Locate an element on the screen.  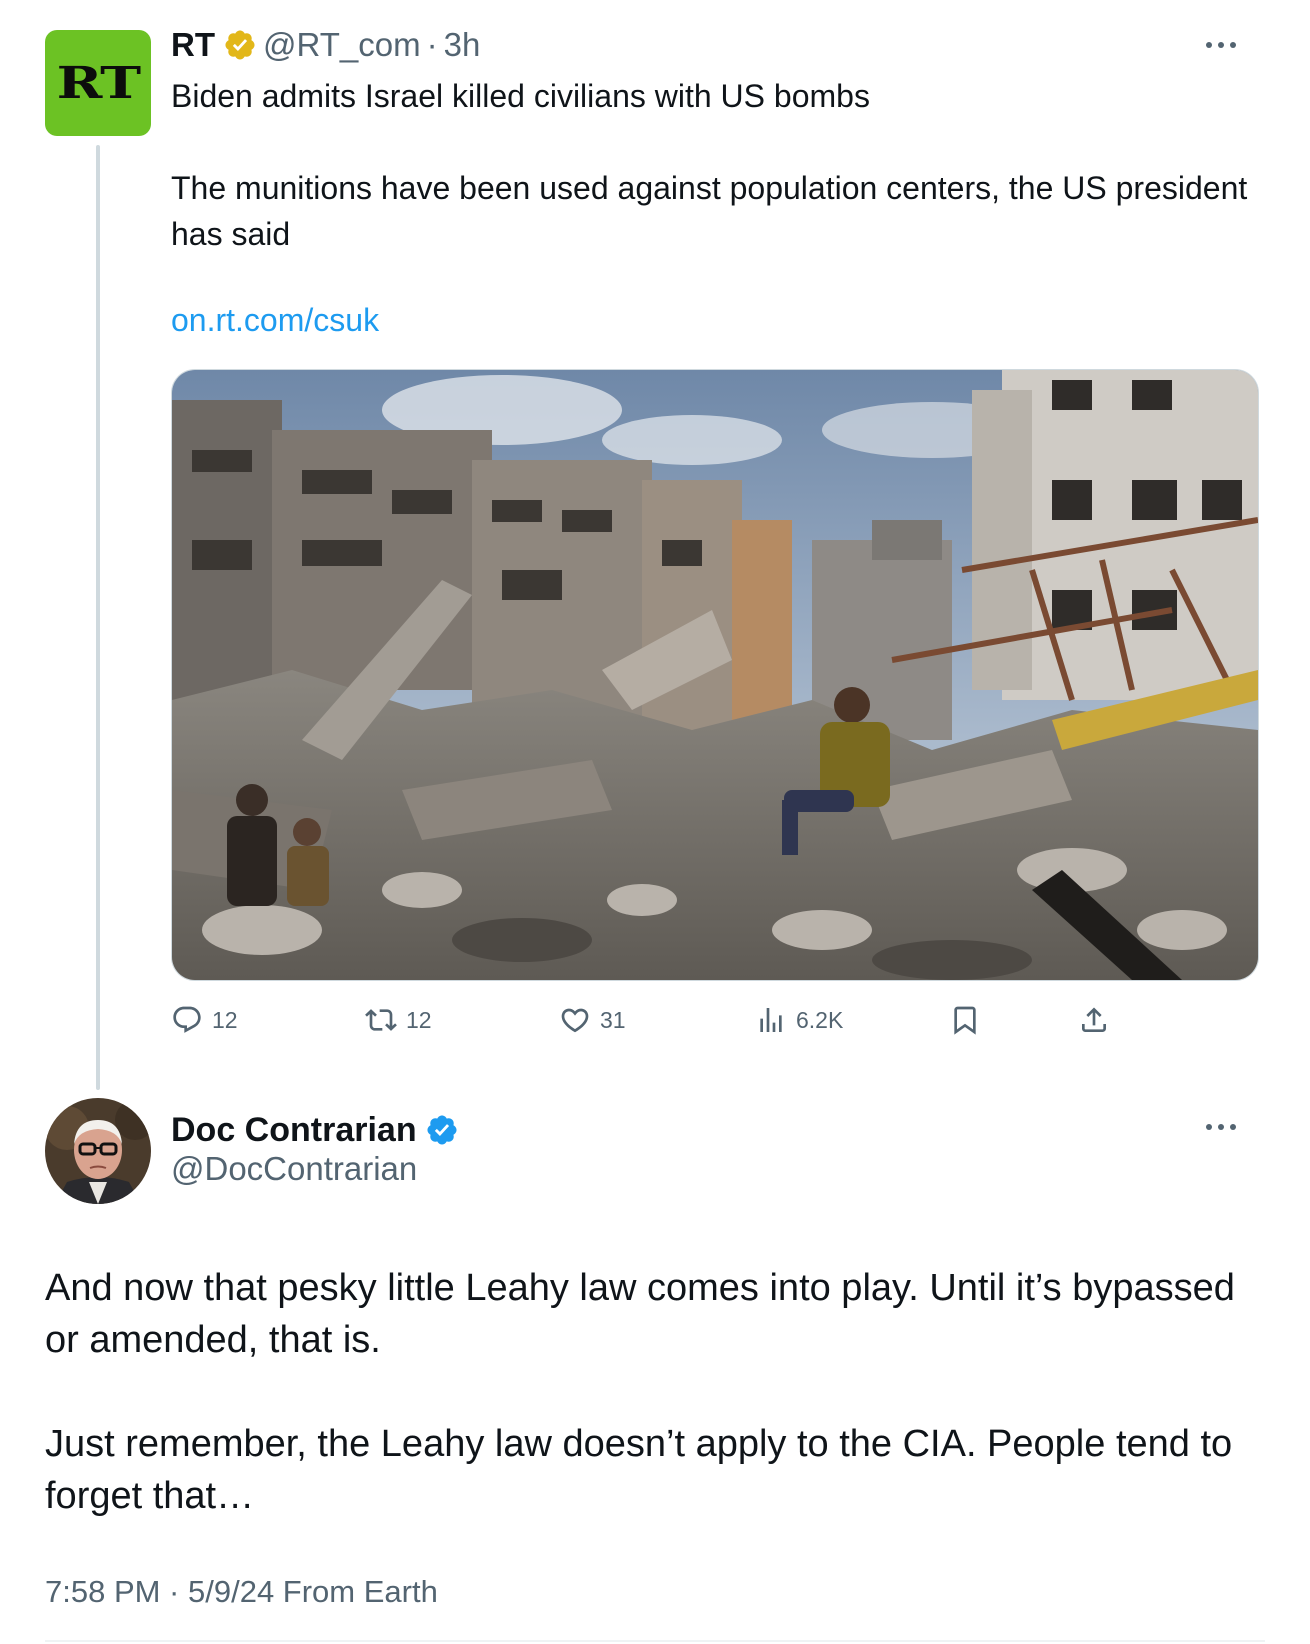
repost-count: 12 is located at coordinates (419, 1019).